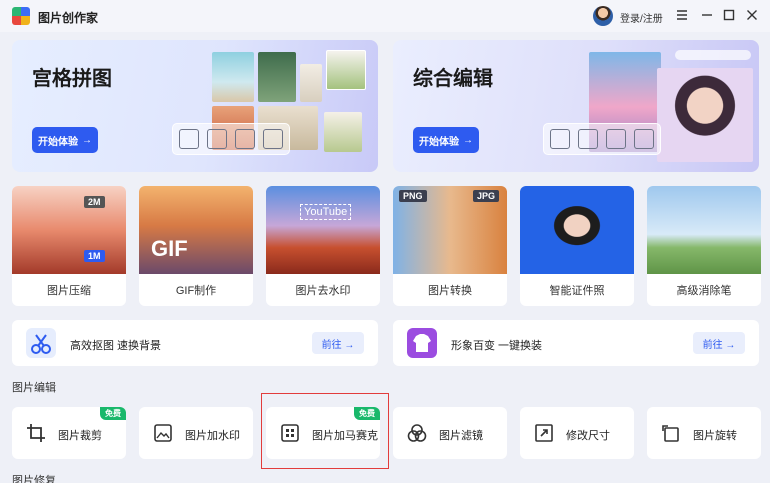 The width and height of the screenshot is (770, 483). I want to click on tool-label: 修改尺寸, so click(588, 436).